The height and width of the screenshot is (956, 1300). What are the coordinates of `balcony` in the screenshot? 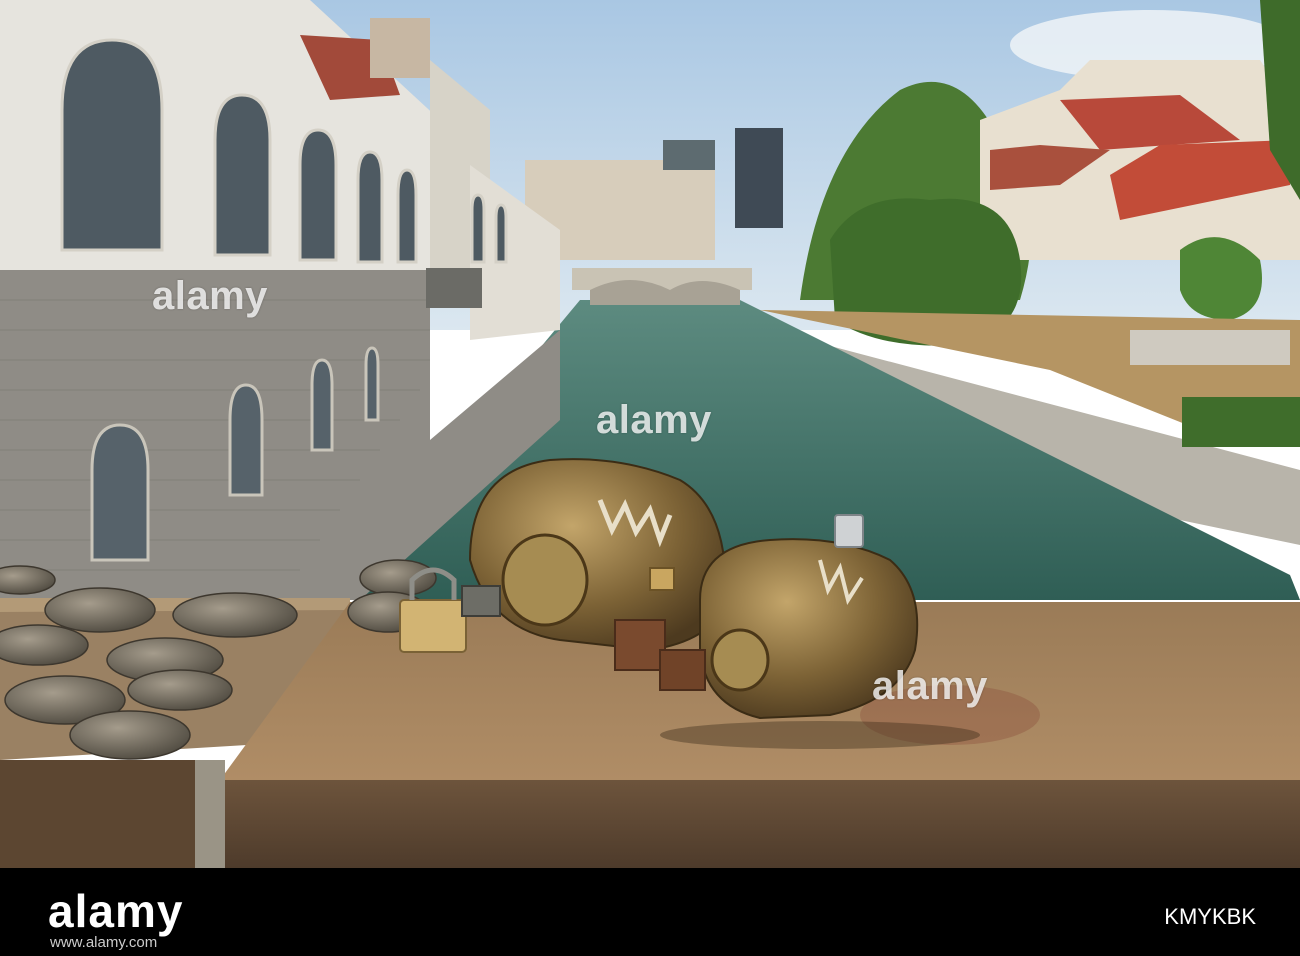 It's located at (454, 288).